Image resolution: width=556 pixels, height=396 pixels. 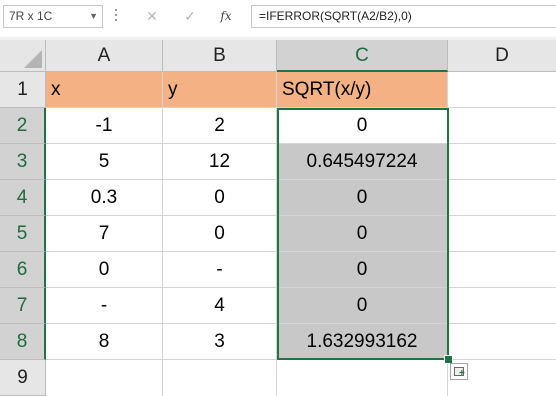 I want to click on cell-d5, so click(x=502, y=234).